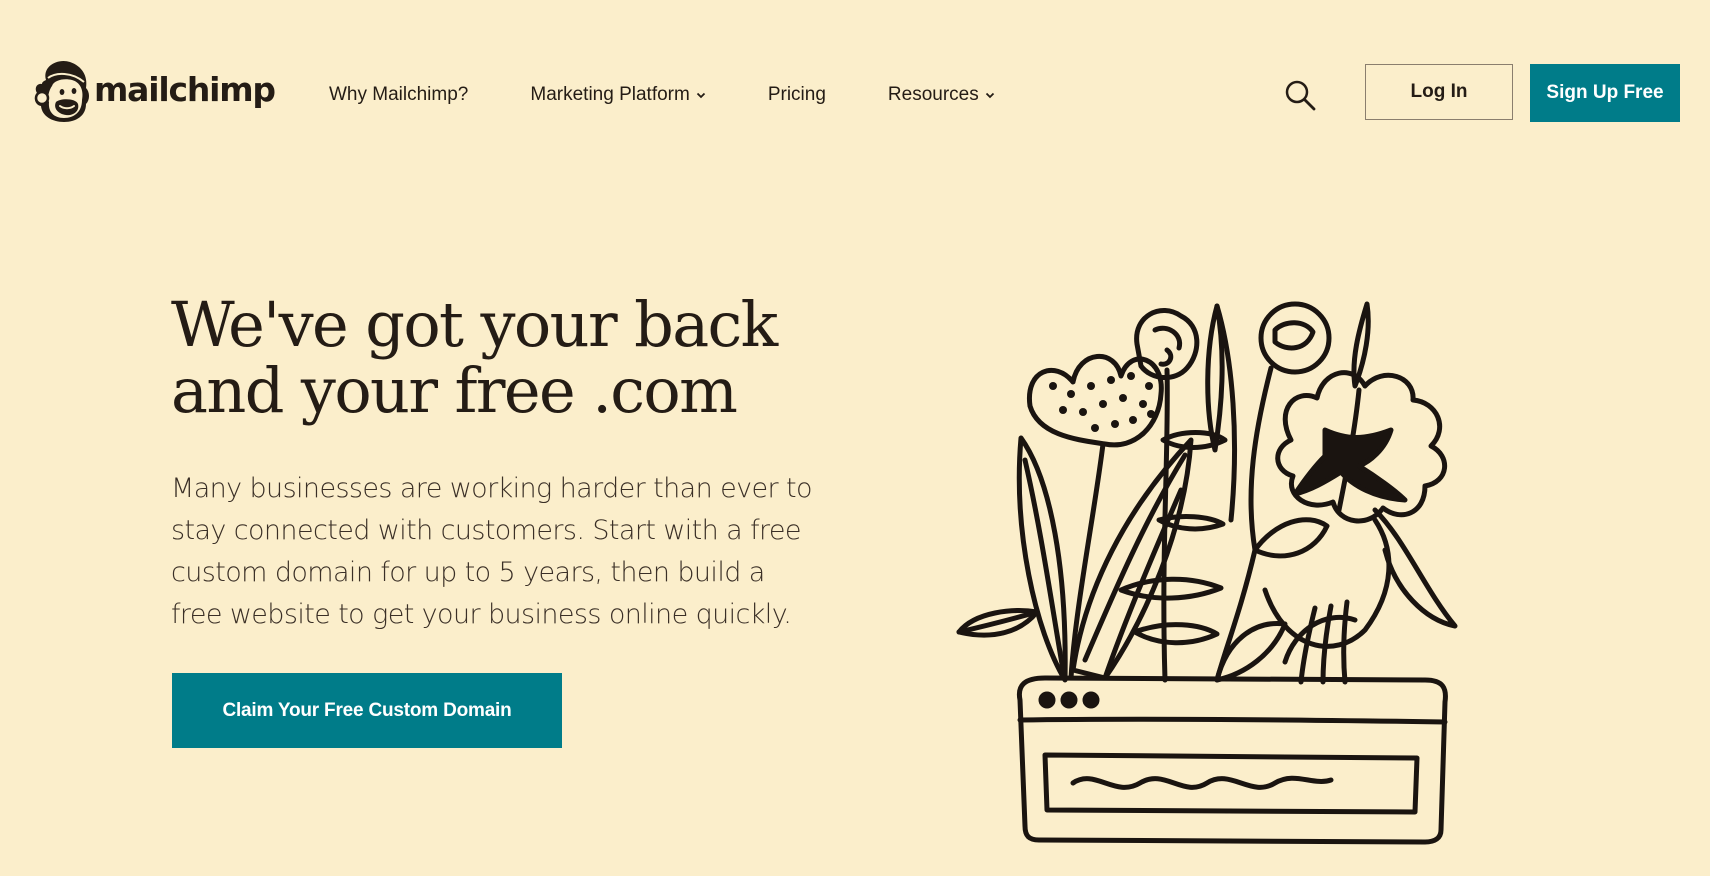 The width and height of the screenshot is (1710, 876). Describe the element at coordinates (610, 94) in the screenshot. I see `nav-item-label: Marketing Platform` at that location.